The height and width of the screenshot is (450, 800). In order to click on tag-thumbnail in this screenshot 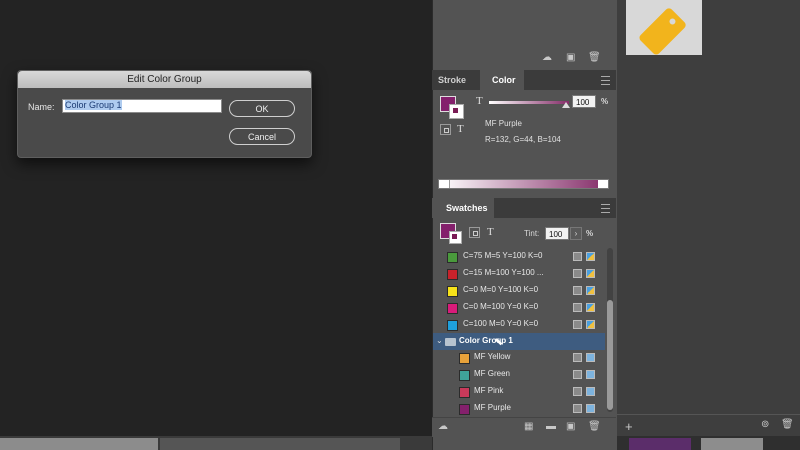, I will do `click(664, 27)`.